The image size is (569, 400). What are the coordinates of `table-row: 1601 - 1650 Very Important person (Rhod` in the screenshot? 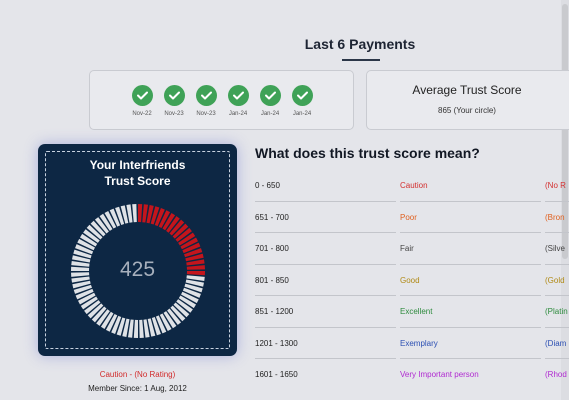 It's located at (412, 375).